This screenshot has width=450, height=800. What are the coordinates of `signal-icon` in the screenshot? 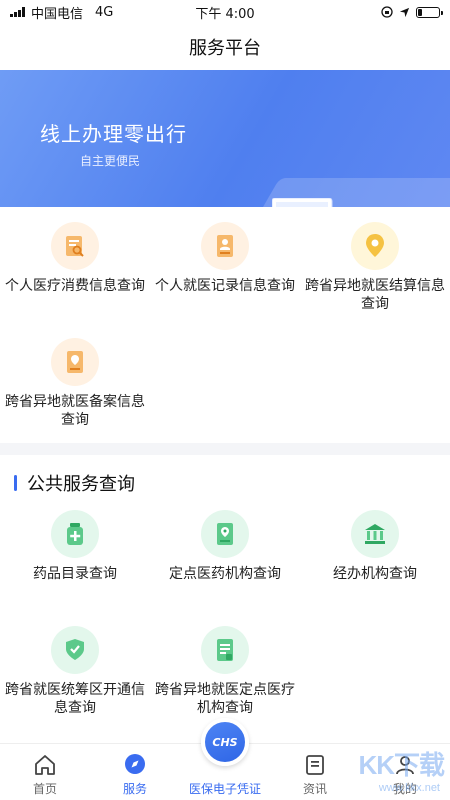 It's located at (17, 12).